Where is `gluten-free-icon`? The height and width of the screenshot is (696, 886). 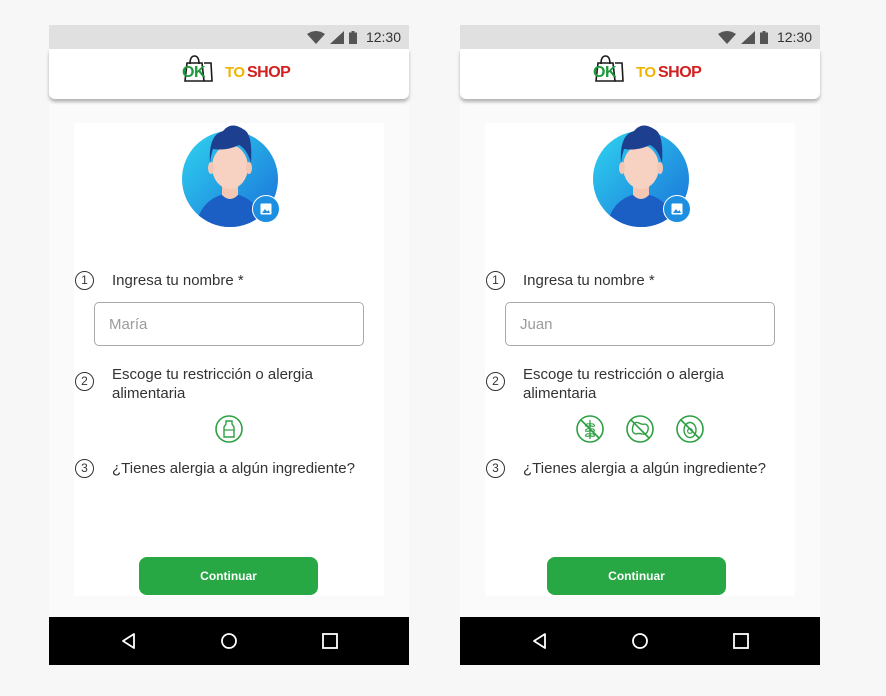
gluten-free-icon is located at coordinates (590, 429).